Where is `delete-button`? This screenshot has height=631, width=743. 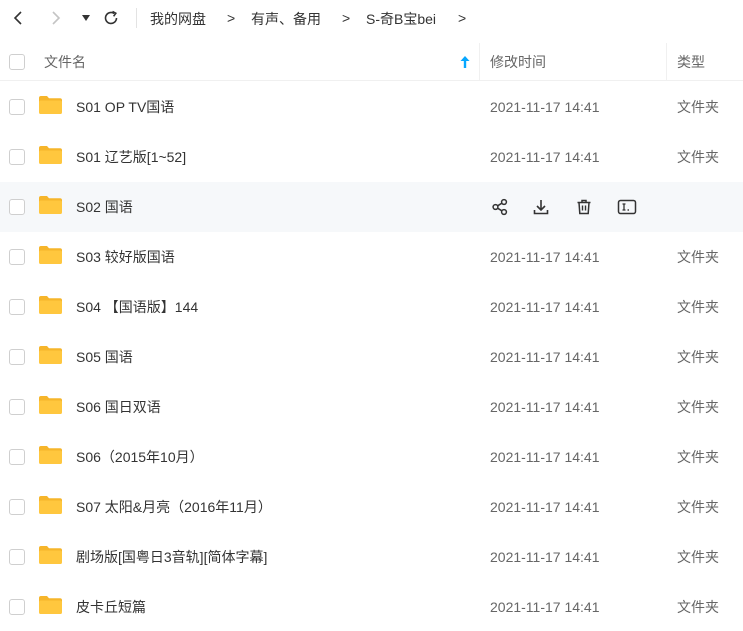 delete-button is located at coordinates (584, 207).